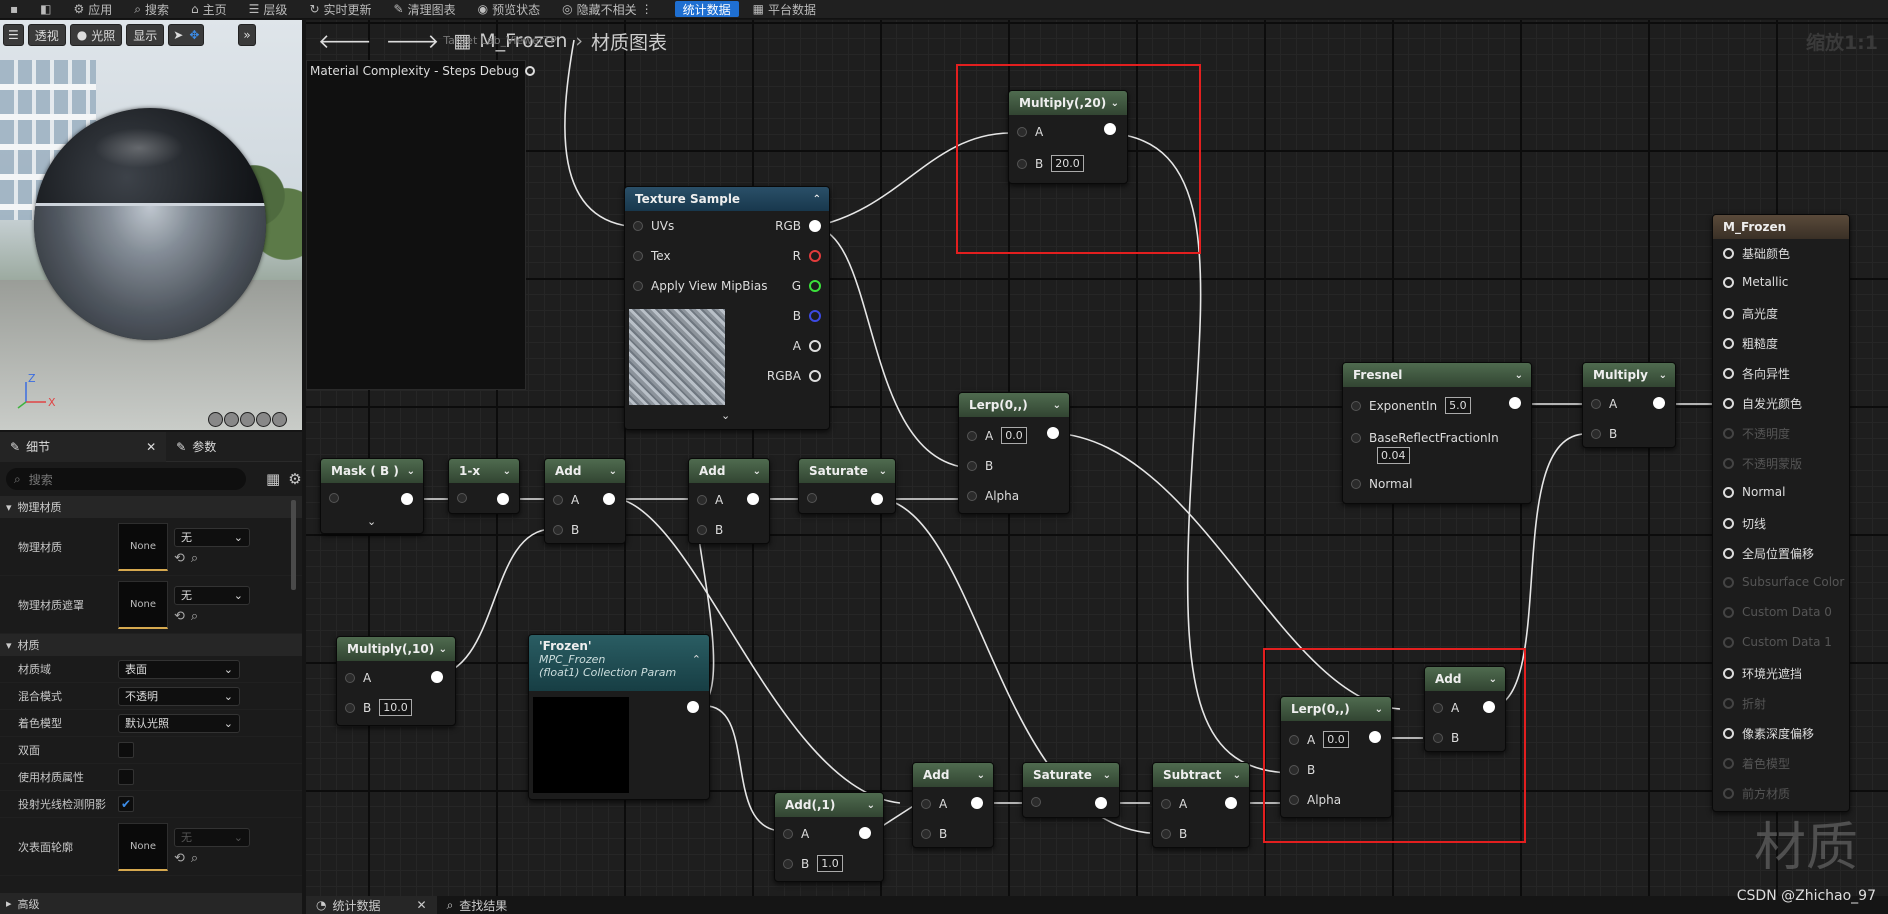  What do you see at coordinates (1068, 137) in the screenshot?
I see `multiply20-node: Multiply(,20) ⌄ A B 20.0` at bounding box center [1068, 137].